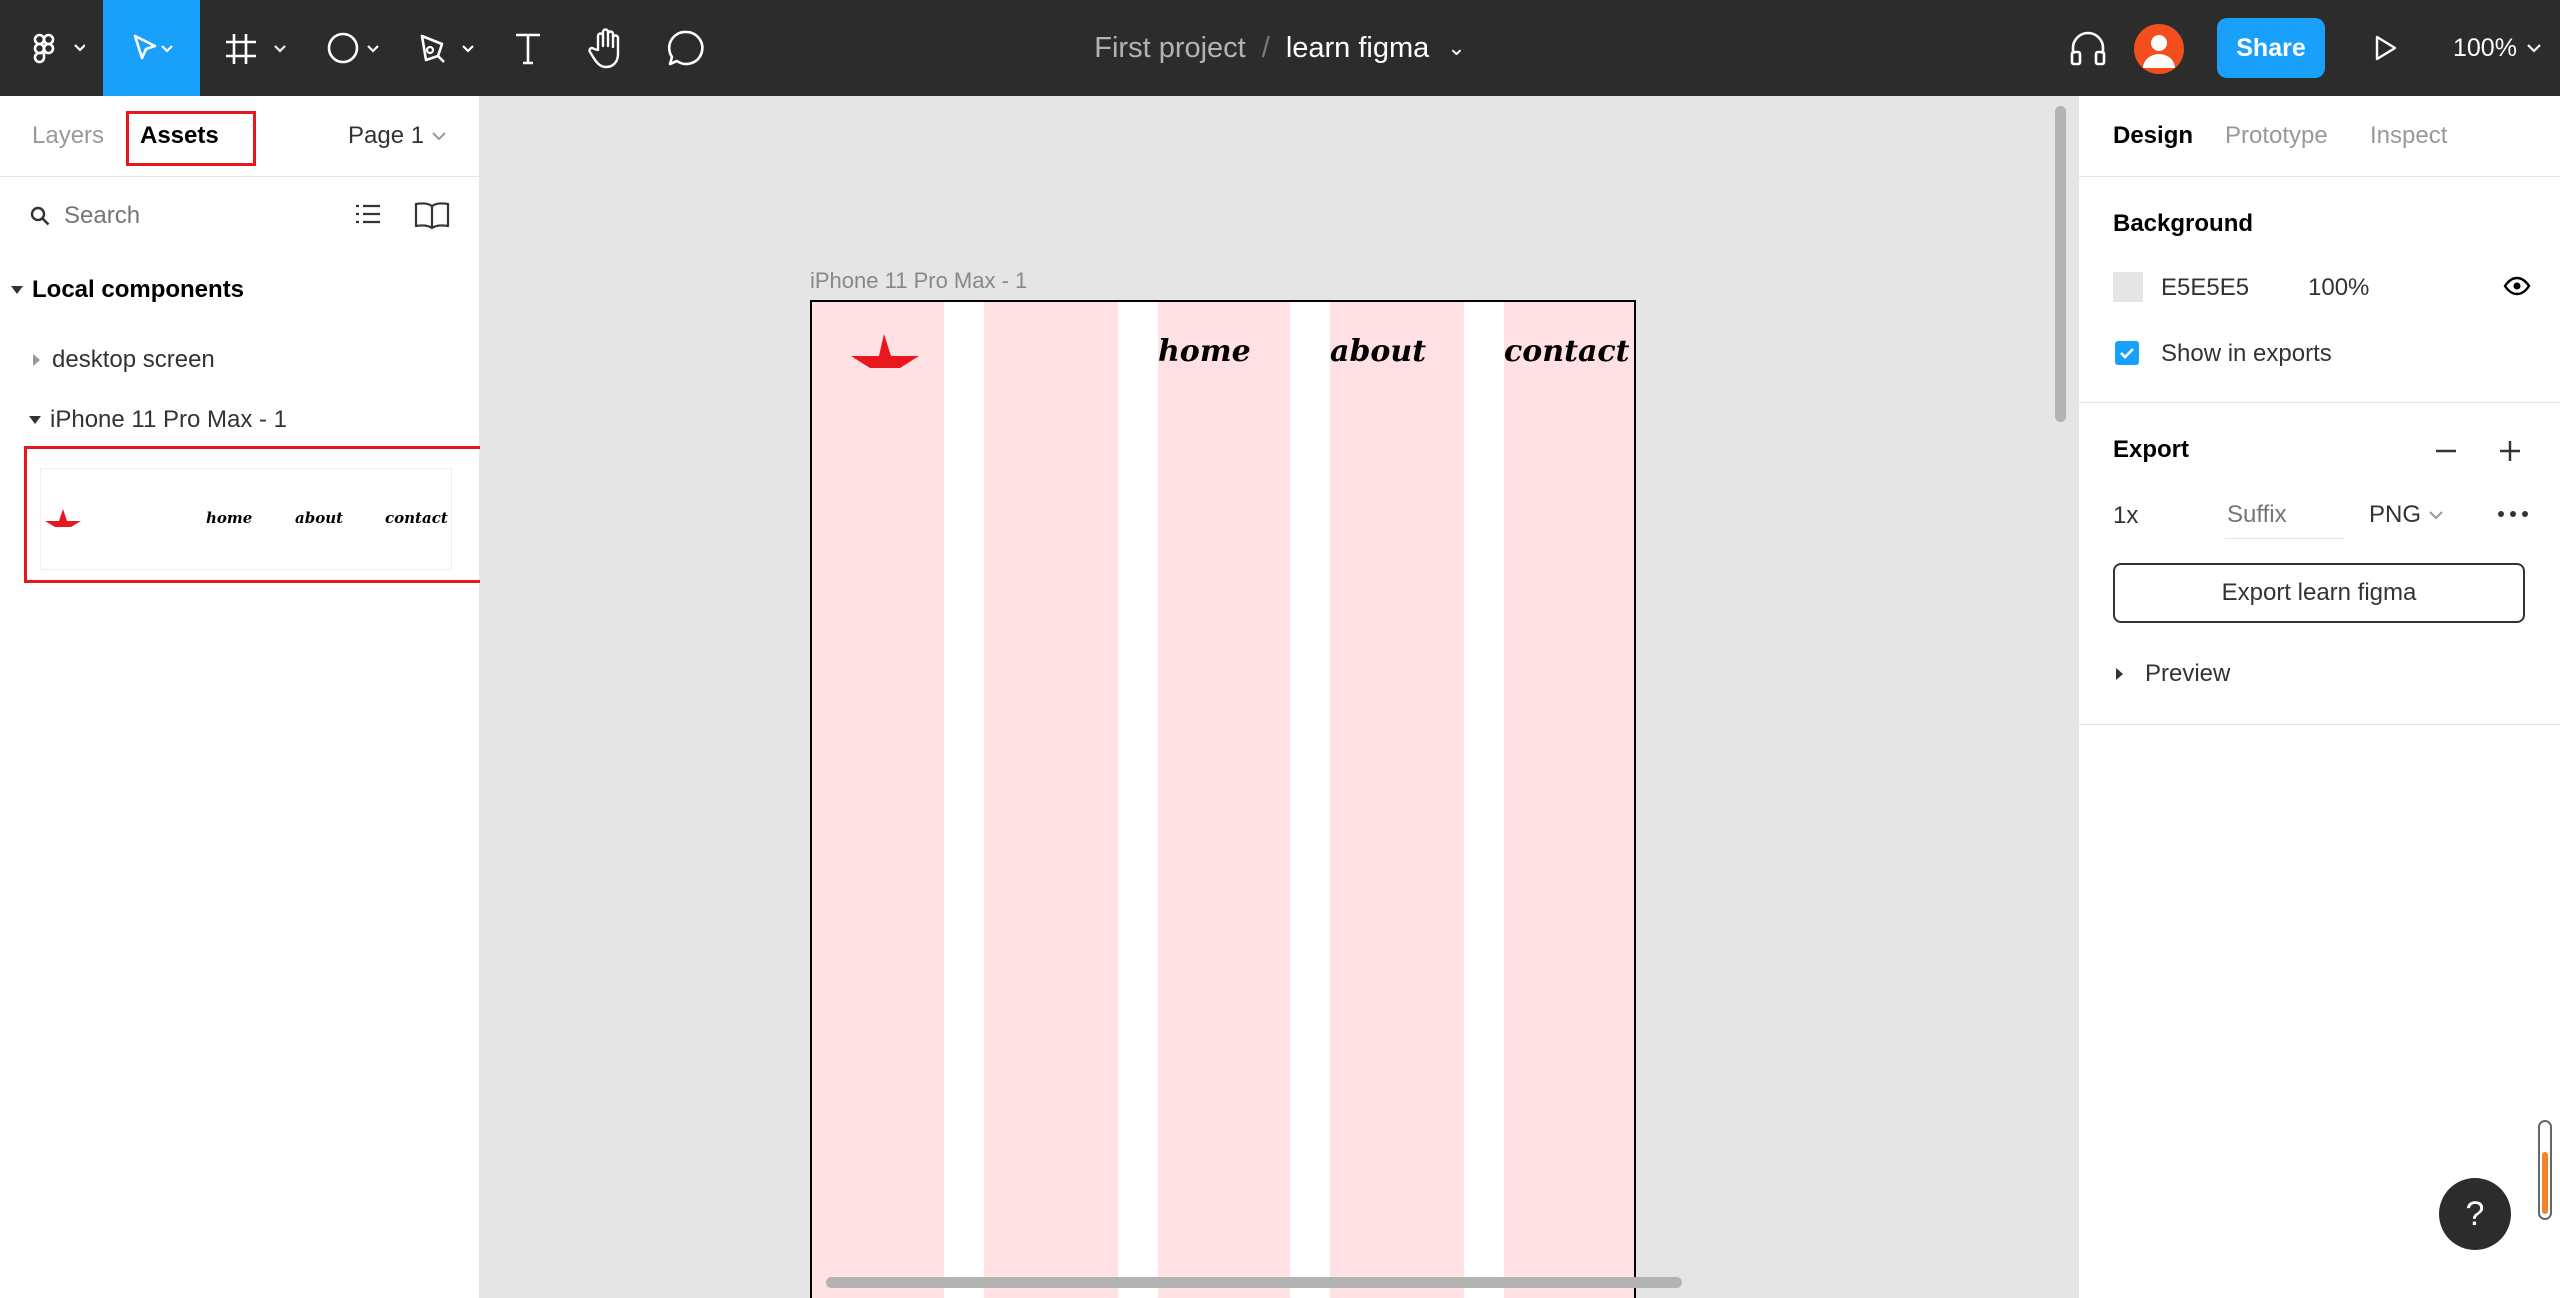  I want to click on background-swatch, so click(2128, 287).